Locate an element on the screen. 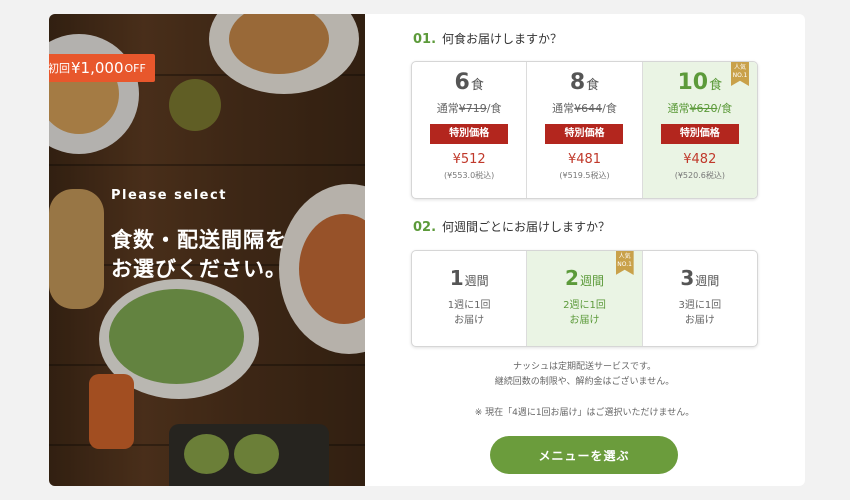 This screenshot has height=500, width=850. interval-option-3-weeks: 3週間 3週に1回 お届け is located at coordinates (700, 298).